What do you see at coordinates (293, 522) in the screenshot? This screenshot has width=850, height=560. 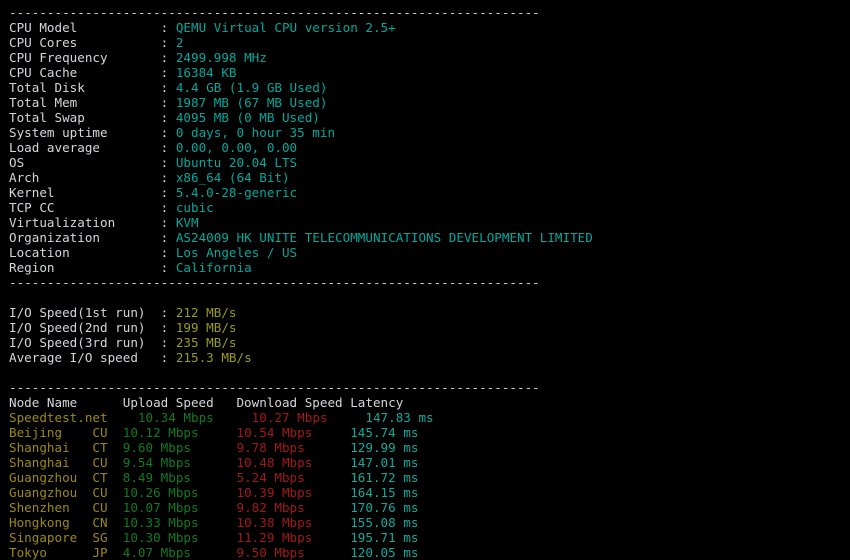 I see `speedtest-download: 10.38 Mbps` at bounding box center [293, 522].